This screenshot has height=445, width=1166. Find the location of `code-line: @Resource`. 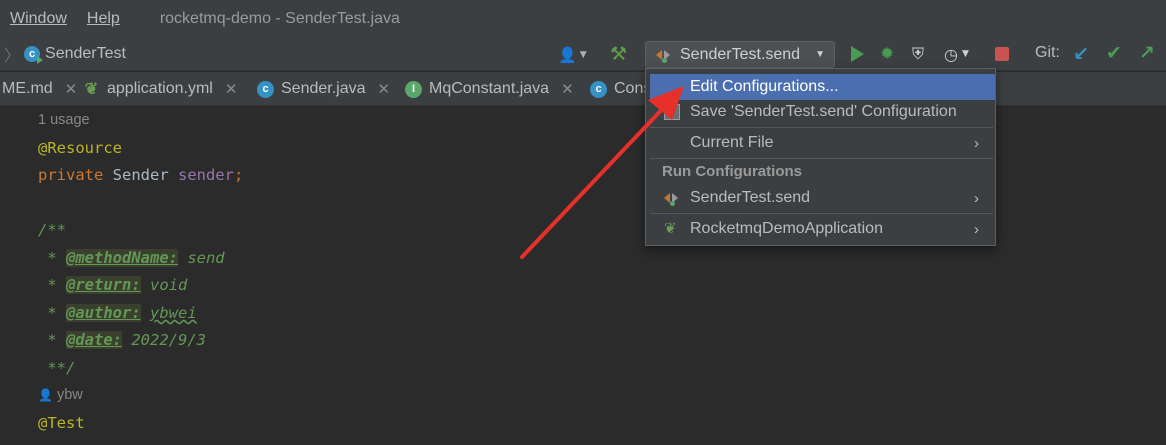

code-line: @Resource is located at coordinates (80, 148).